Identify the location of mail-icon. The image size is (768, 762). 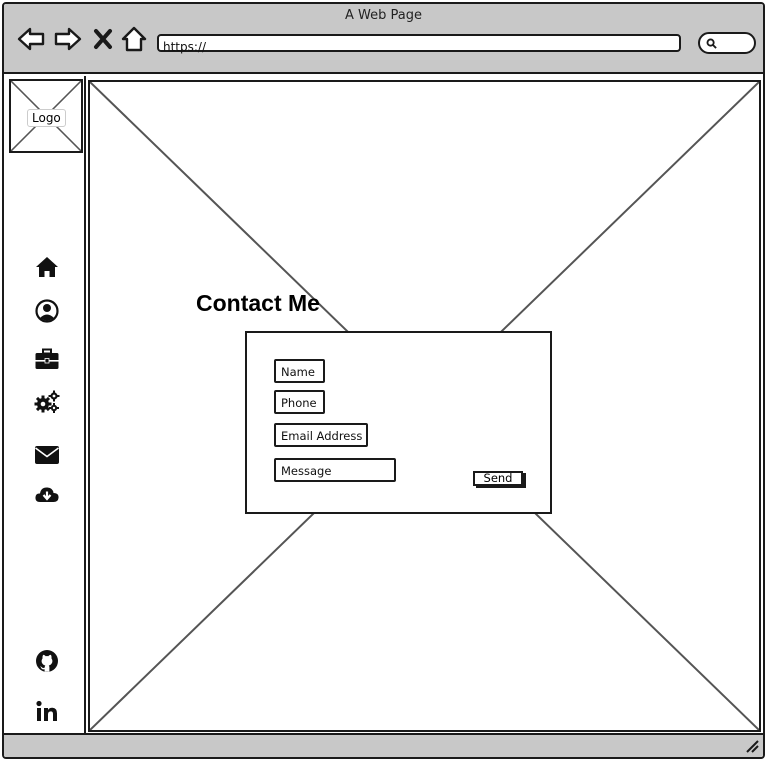
(47, 455).